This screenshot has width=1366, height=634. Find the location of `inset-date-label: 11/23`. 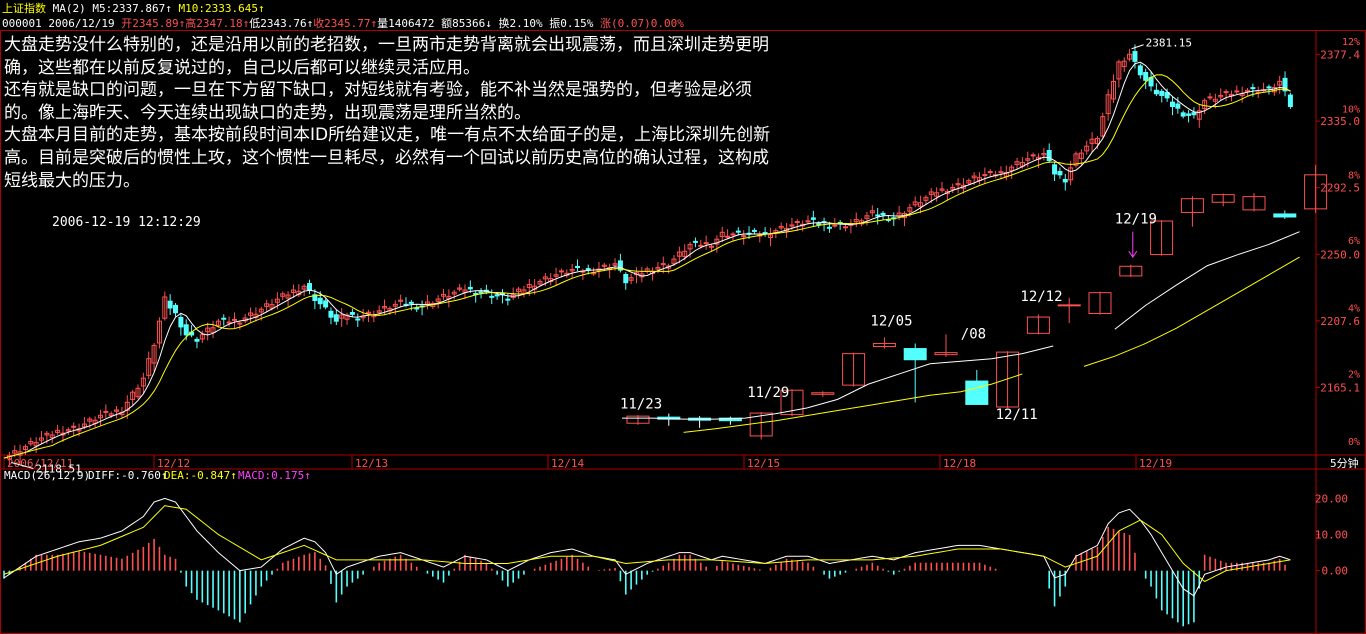

inset-date-label: 11/23 is located at coordinates (641, 405).